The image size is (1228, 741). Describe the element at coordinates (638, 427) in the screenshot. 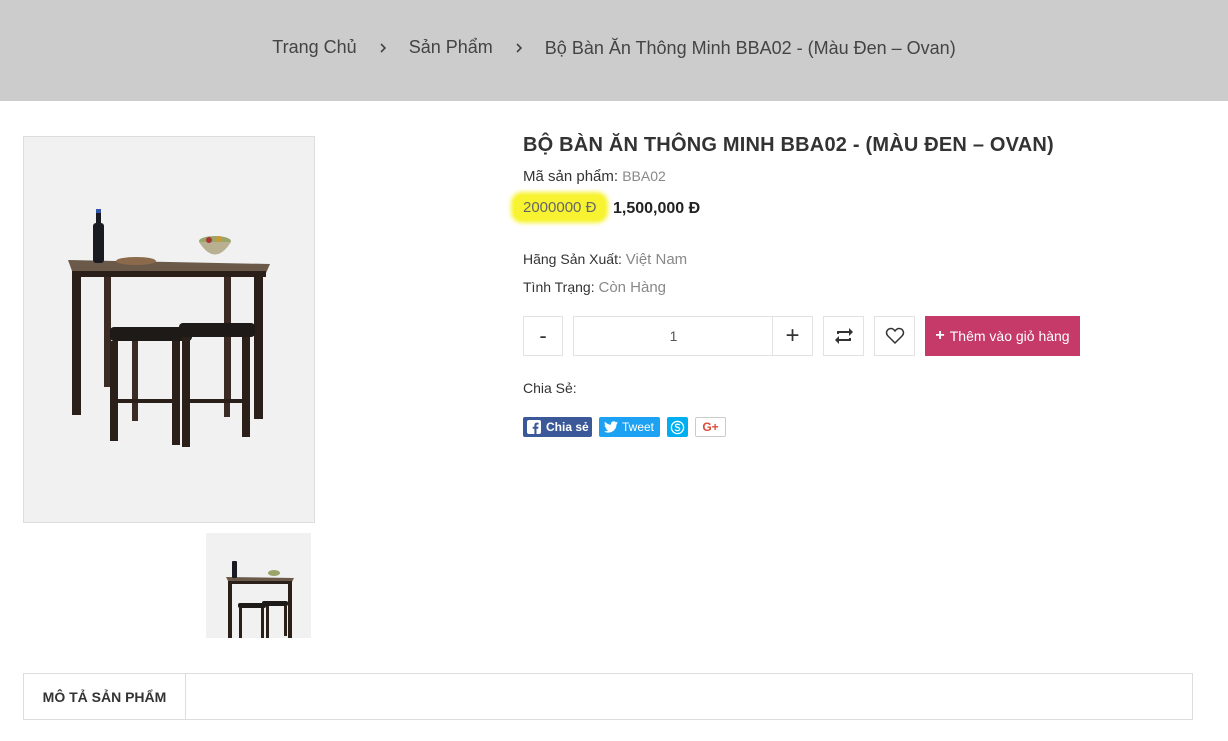

I see `twitter-tweet-label: Tweet` at that location.